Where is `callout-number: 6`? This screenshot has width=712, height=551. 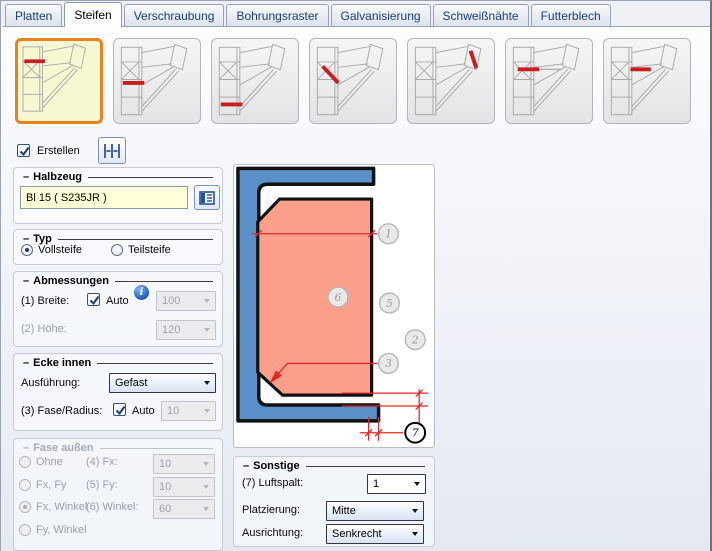
callout-number: 6 is located at coordinates (337, 297).